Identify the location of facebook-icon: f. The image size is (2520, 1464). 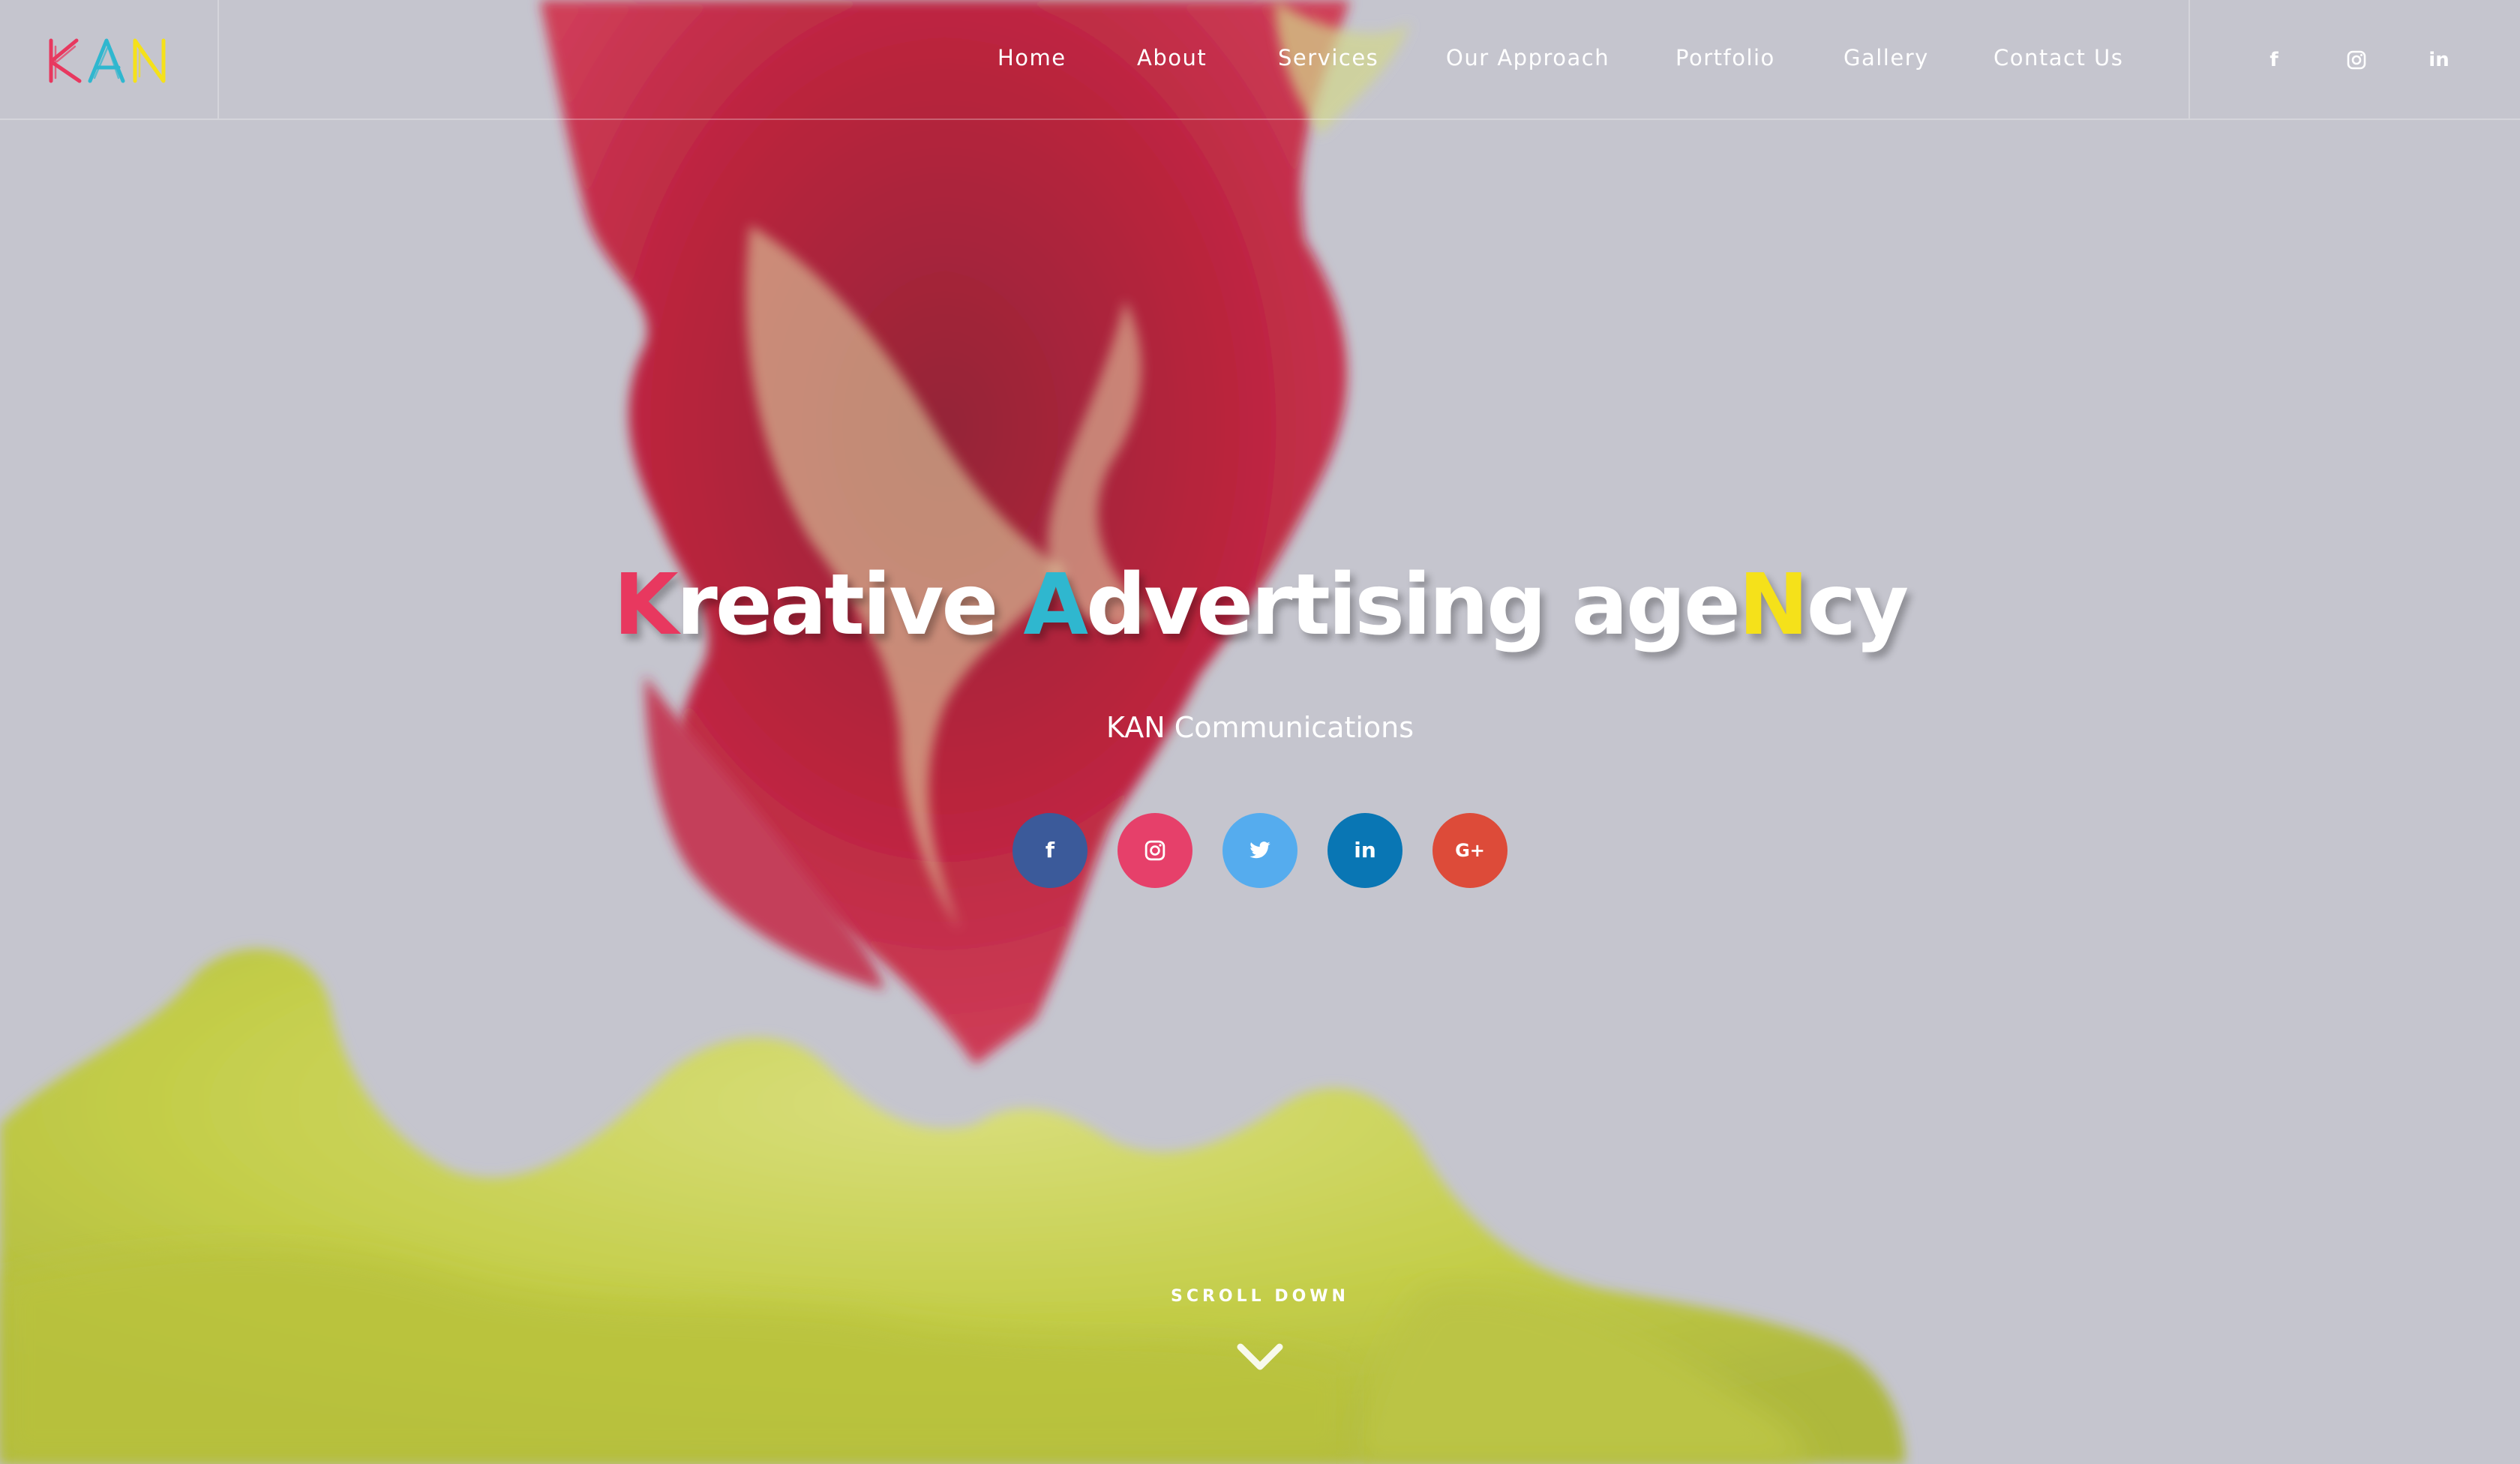
(2274, 60).